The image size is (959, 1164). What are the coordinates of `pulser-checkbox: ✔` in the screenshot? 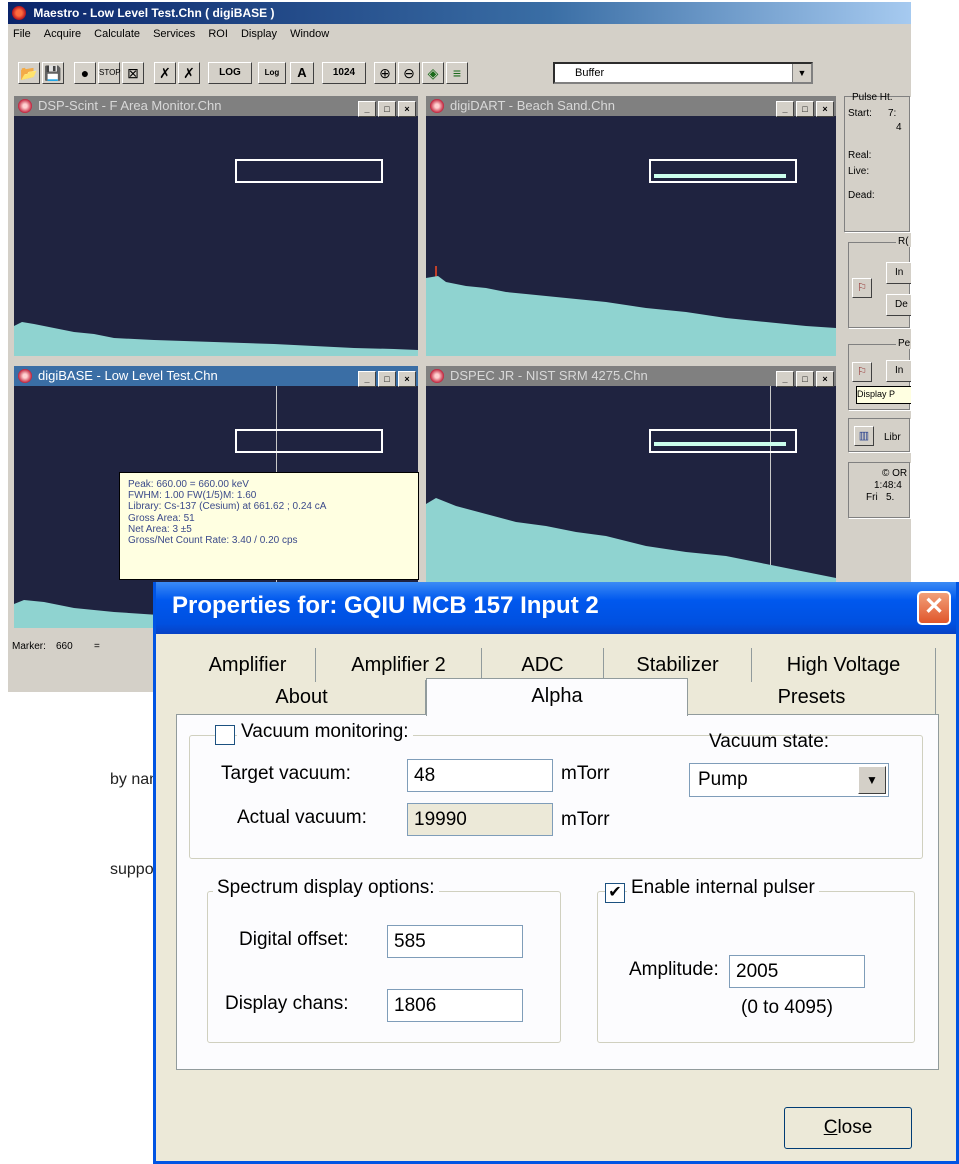 It's located at (615, 893).